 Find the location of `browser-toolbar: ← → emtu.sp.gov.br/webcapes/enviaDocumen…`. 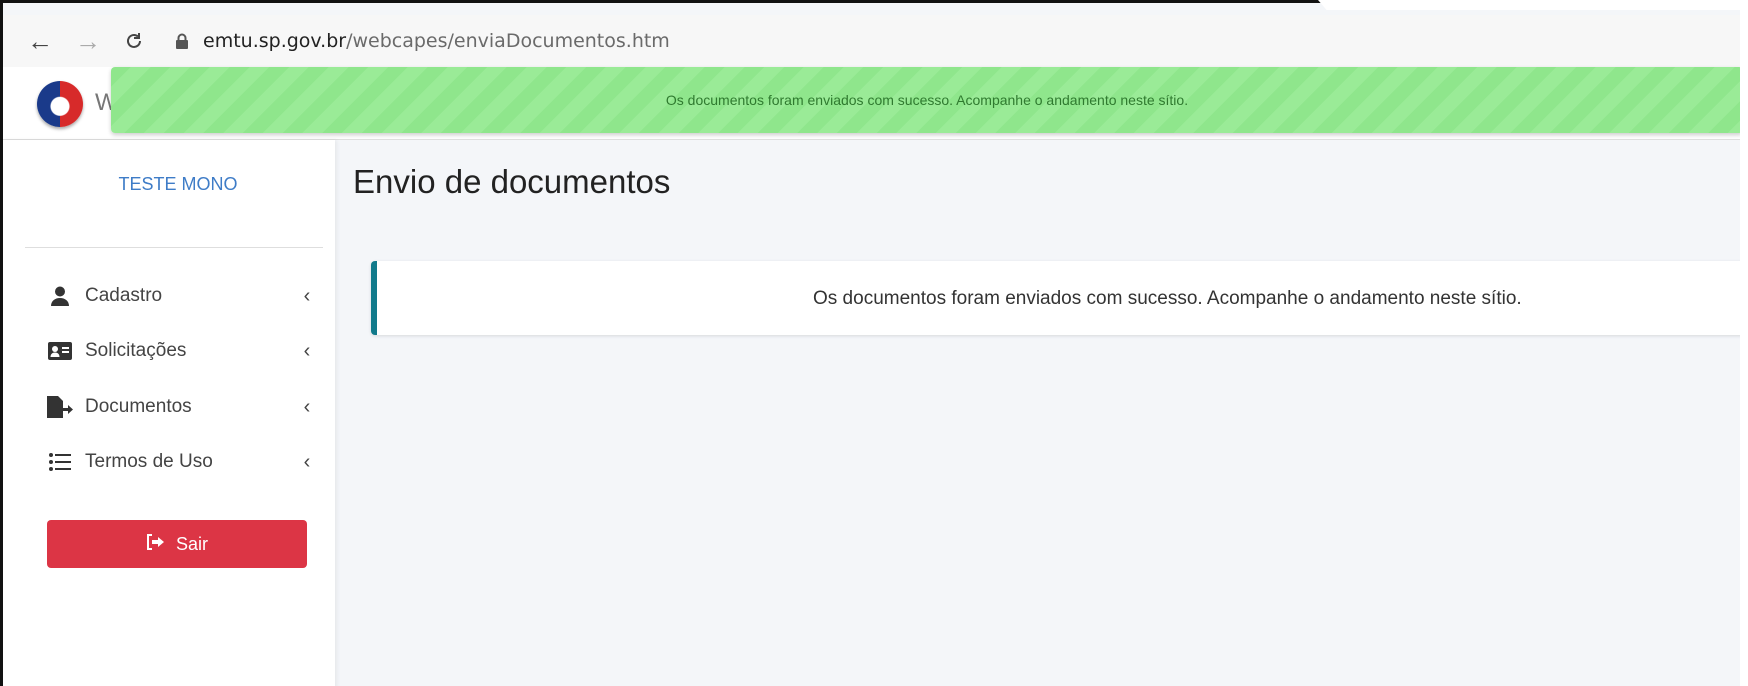

browser-toolbar: ← → emtu.sp.gov.br/webcapes/enviaDocumen… is located at coordinates (871, 41).